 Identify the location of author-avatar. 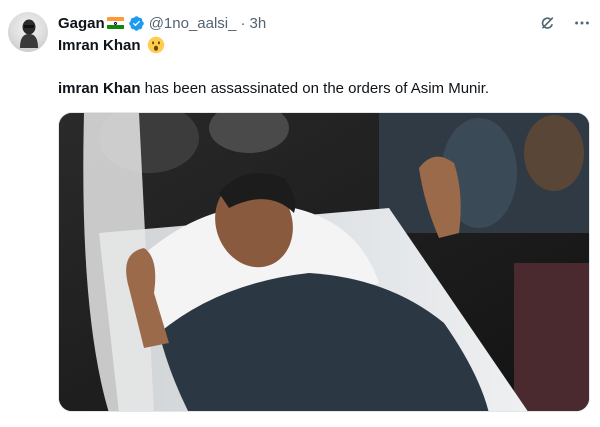
(28, 32).